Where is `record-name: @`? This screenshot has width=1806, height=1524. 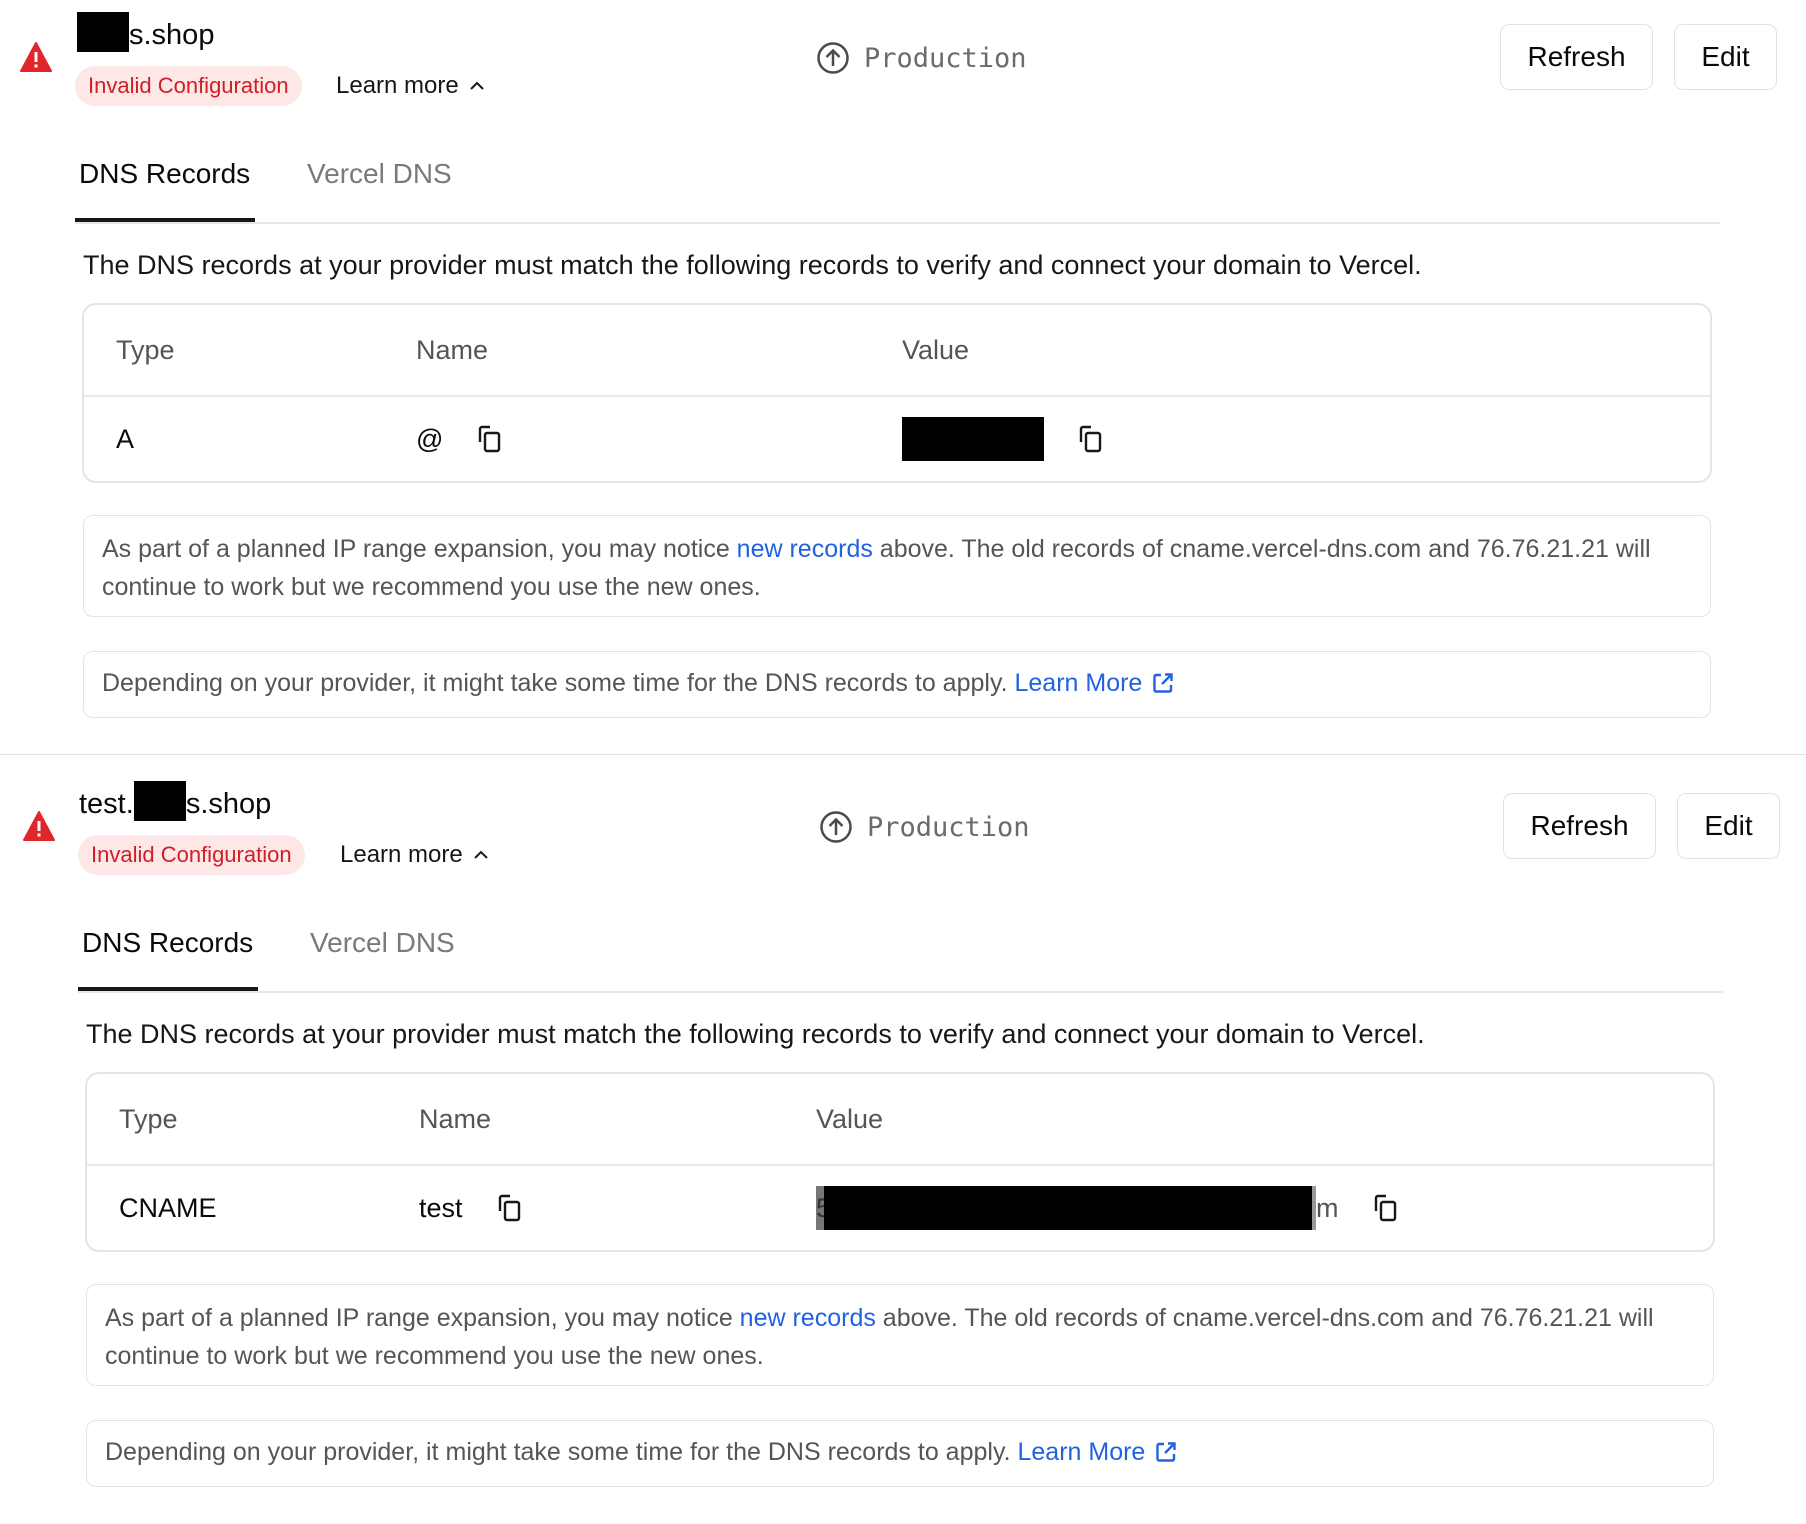
record-name: @ is located at coordinates (430, 438).